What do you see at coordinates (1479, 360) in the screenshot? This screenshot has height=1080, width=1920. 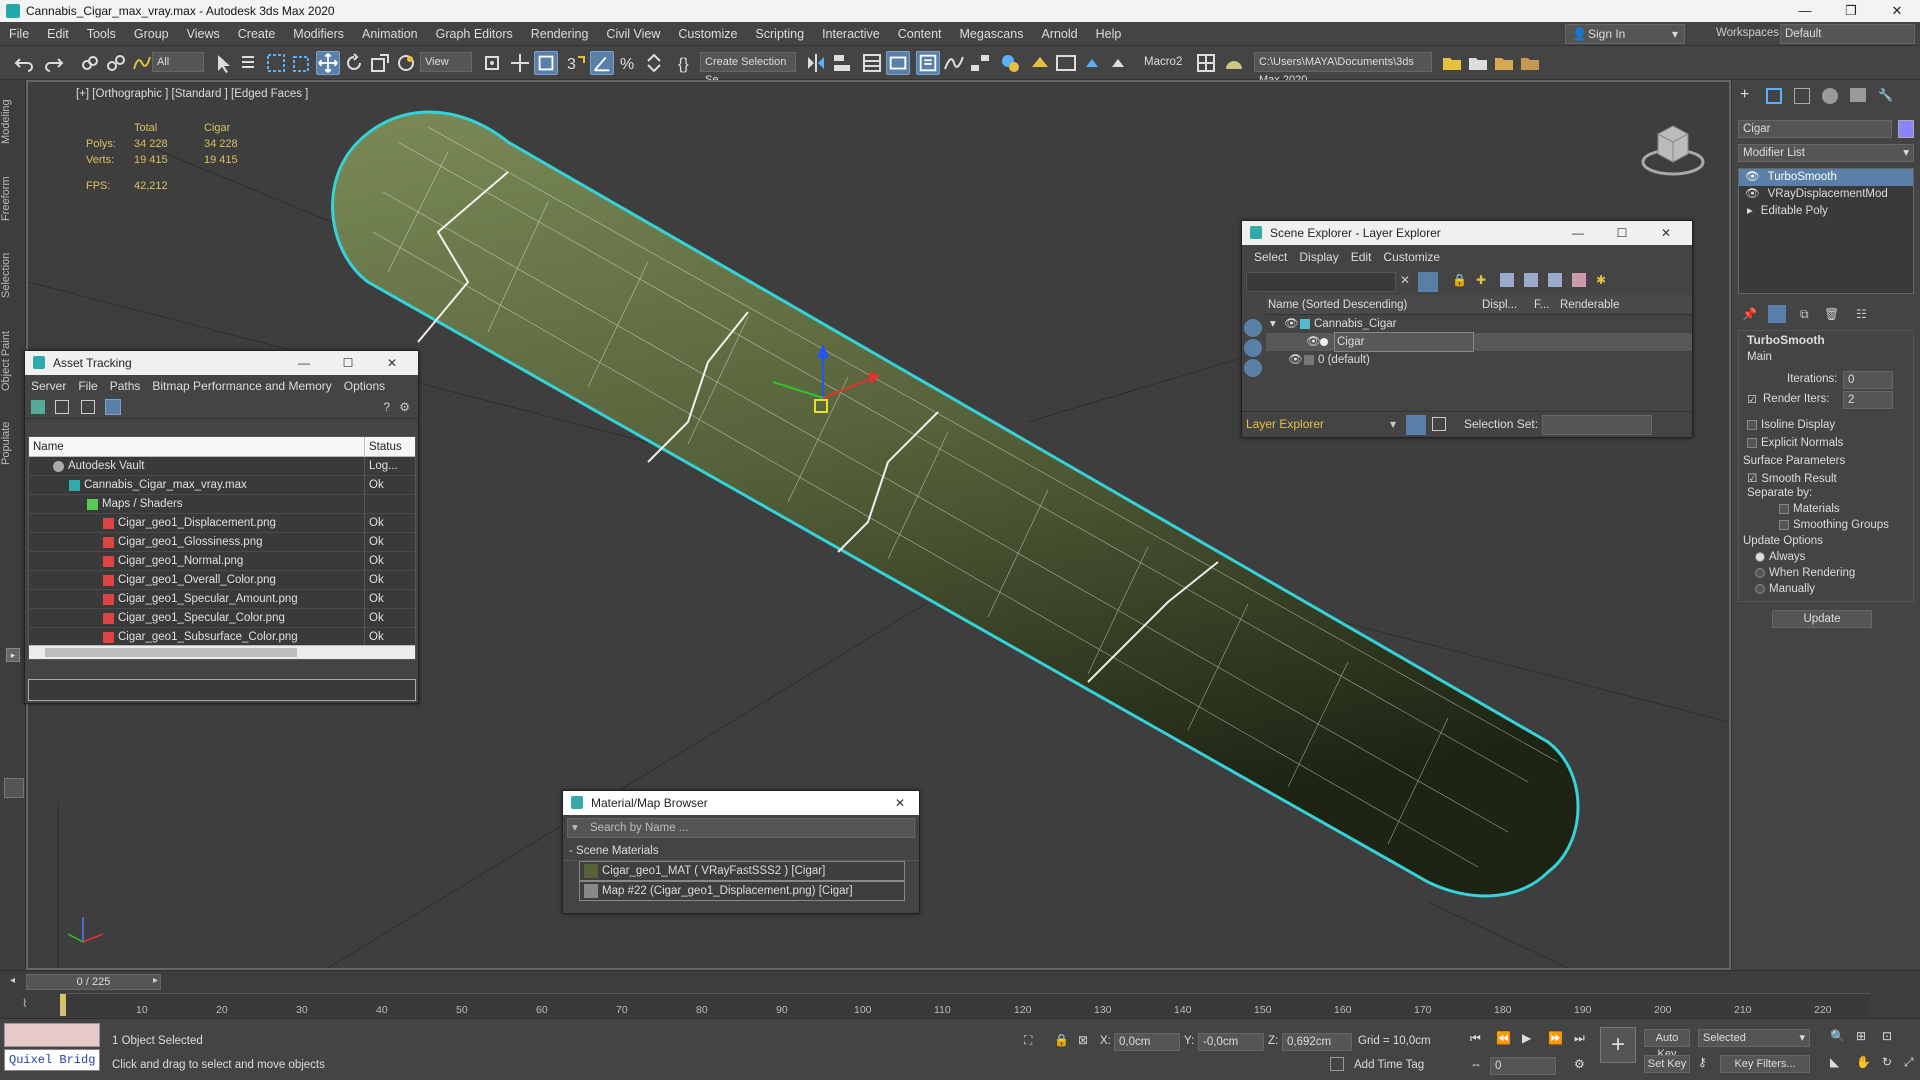 I see `tree-row: 👁 0 (default)` at bounding box center [1479, 360].